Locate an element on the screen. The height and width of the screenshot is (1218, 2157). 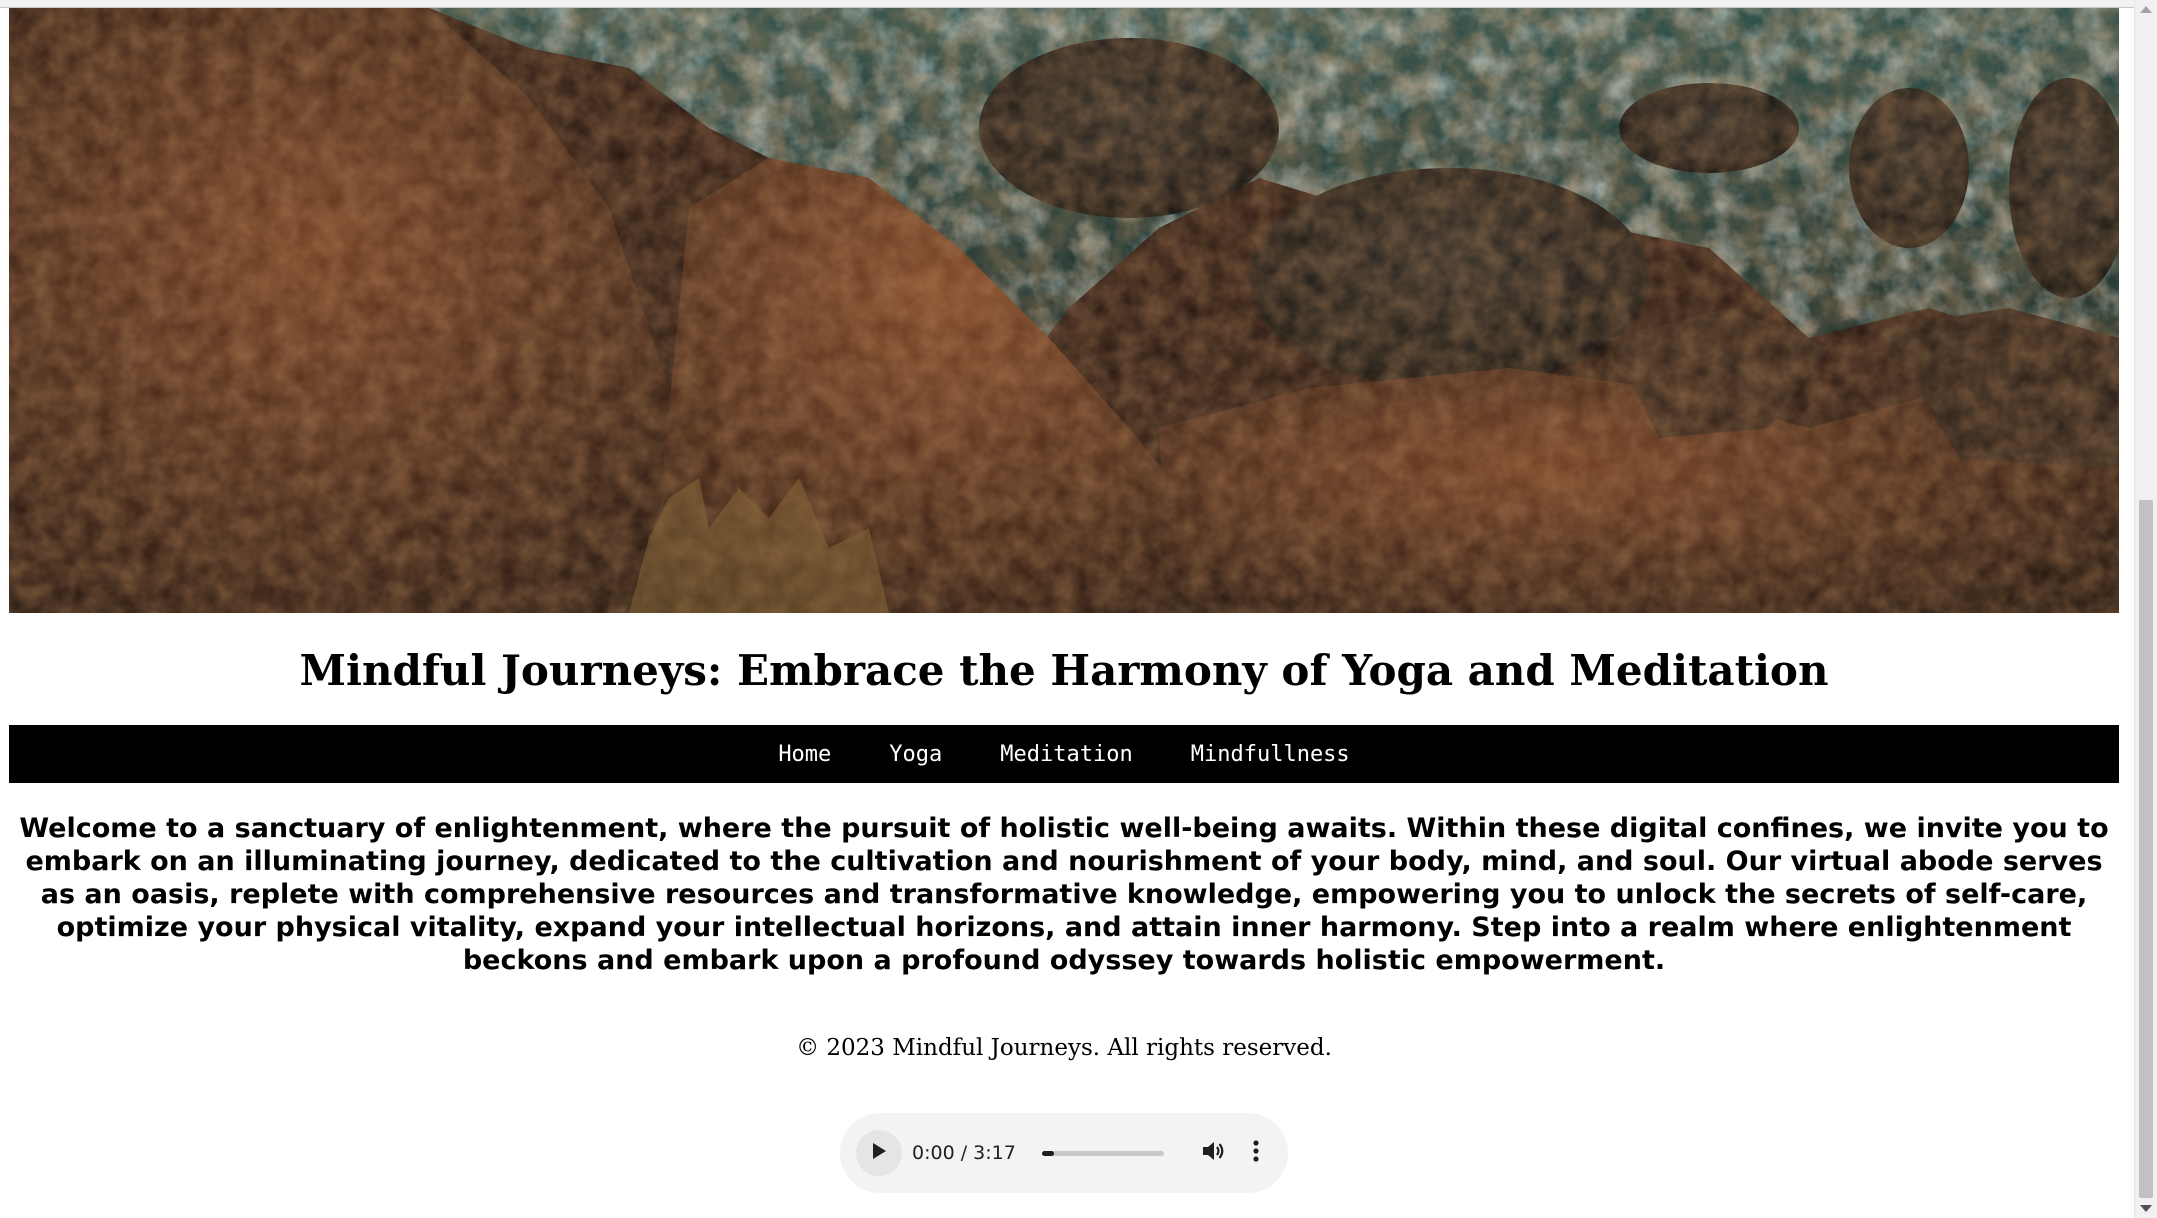
more-vert-icon is located at coordinates (1256, 1153).